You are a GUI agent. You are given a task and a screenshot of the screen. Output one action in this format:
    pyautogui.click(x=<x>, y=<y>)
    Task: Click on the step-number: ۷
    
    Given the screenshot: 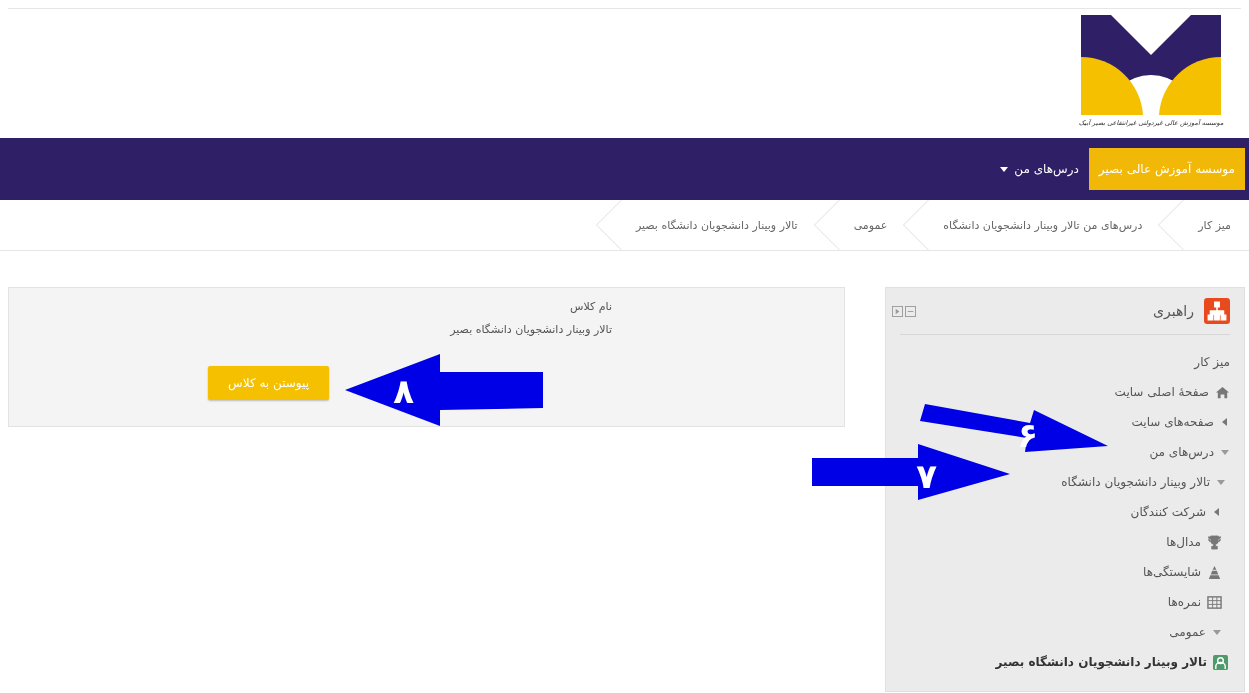 What is the action you would take?
    pyautogui.click(x=926, y=476)
    